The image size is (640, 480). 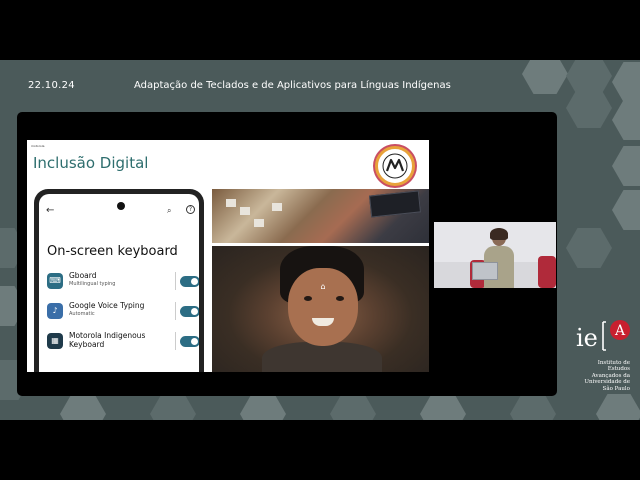 What do you see at coordinates (616, 388) in the screenshot?
I see `institute-line: São Paulo` at bounding box center [616, 388].